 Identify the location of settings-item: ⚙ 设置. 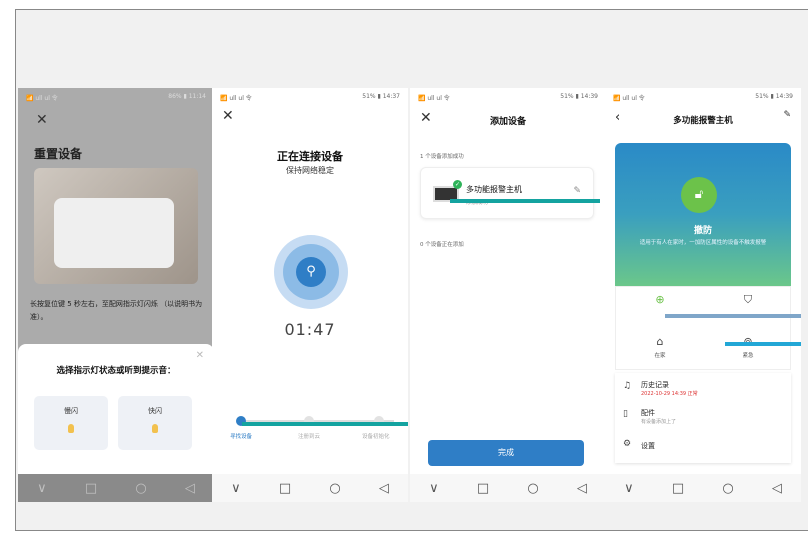
(703, 448).